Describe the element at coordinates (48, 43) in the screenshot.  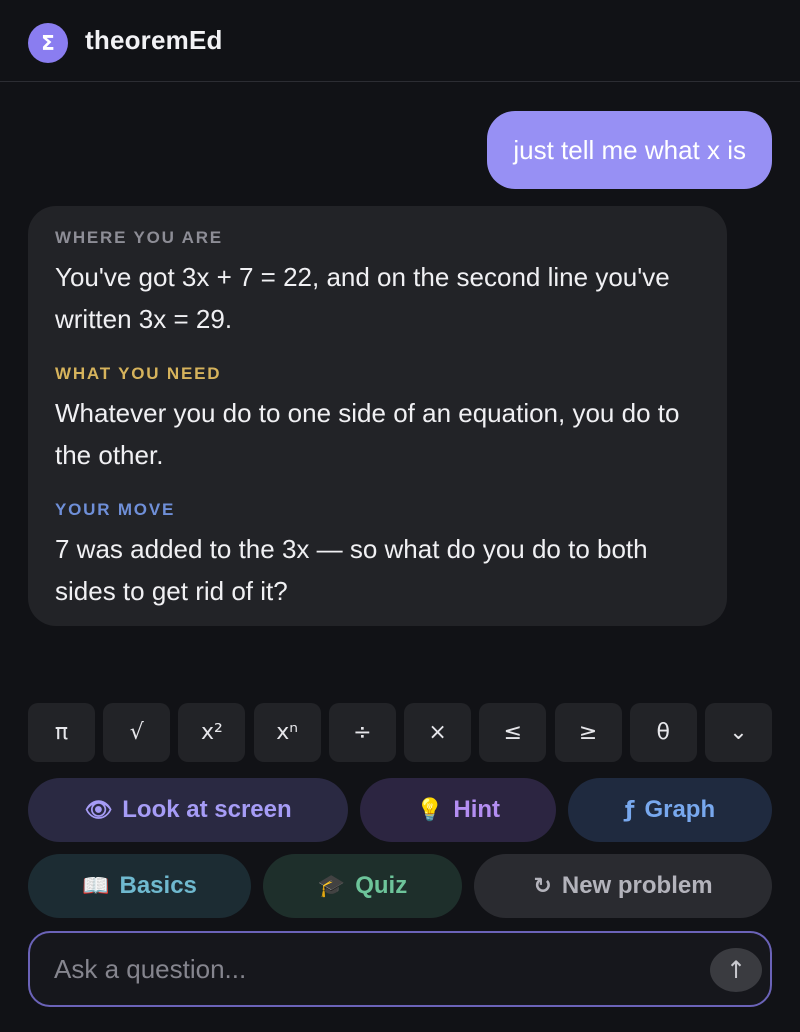
I see `sigma-logo-icon: Σ` at that location.